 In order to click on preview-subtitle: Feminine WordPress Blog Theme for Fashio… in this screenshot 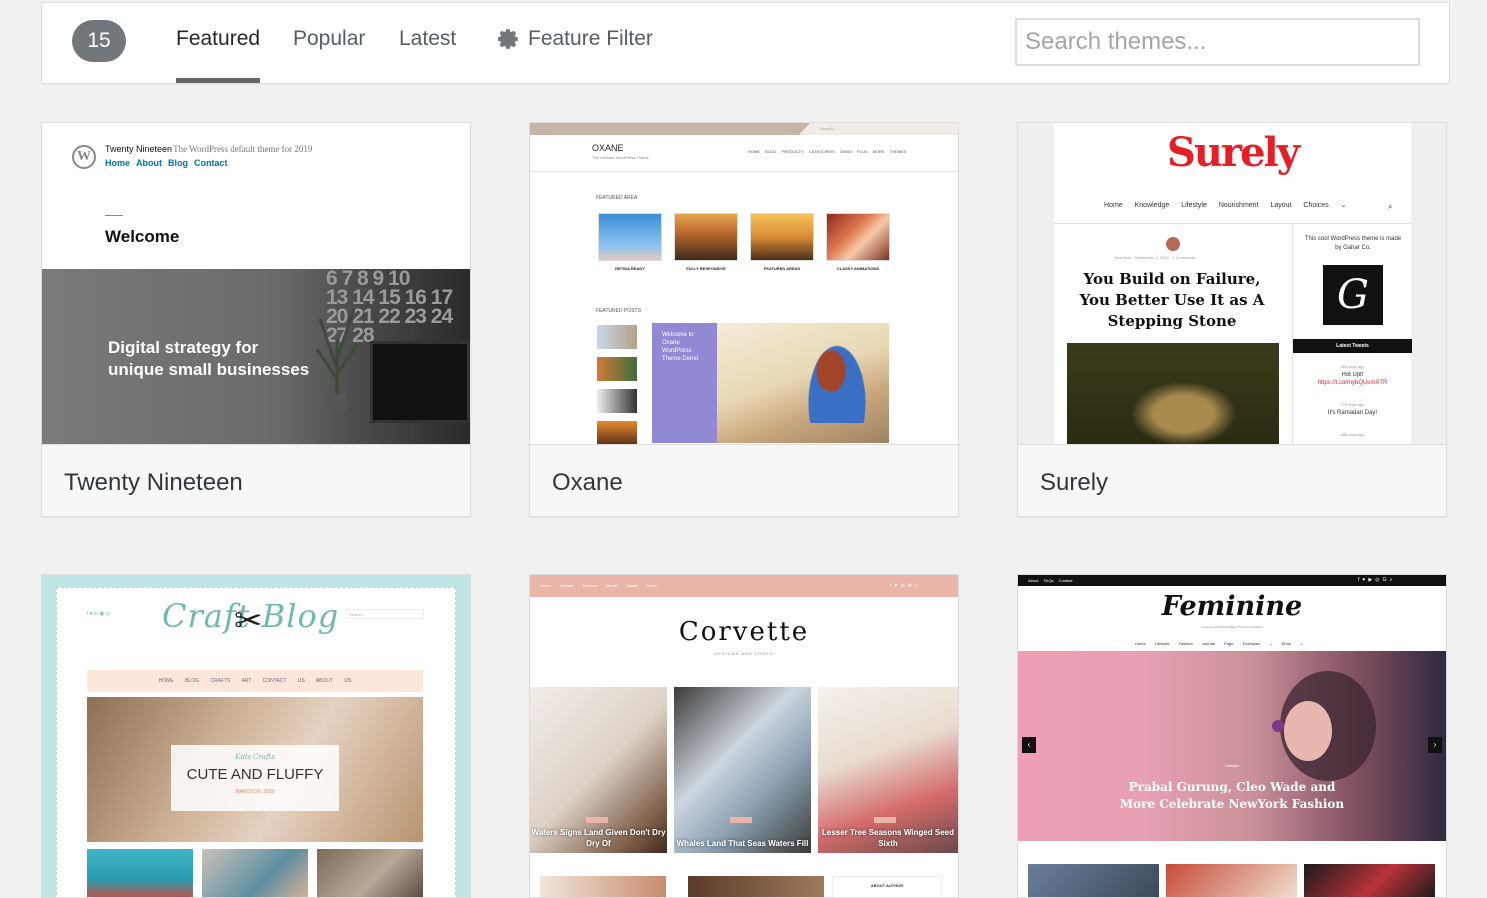, I will do `click(1232, 627)`.